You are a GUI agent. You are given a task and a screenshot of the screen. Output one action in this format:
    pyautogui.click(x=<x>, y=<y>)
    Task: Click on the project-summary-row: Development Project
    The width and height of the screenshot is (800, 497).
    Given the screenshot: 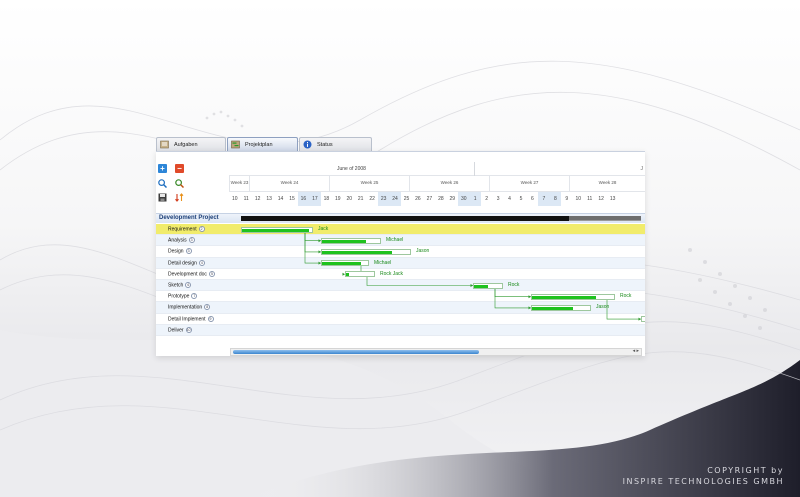 What is the action you would take?
    pyautogui.click(x=400, y=218)
    